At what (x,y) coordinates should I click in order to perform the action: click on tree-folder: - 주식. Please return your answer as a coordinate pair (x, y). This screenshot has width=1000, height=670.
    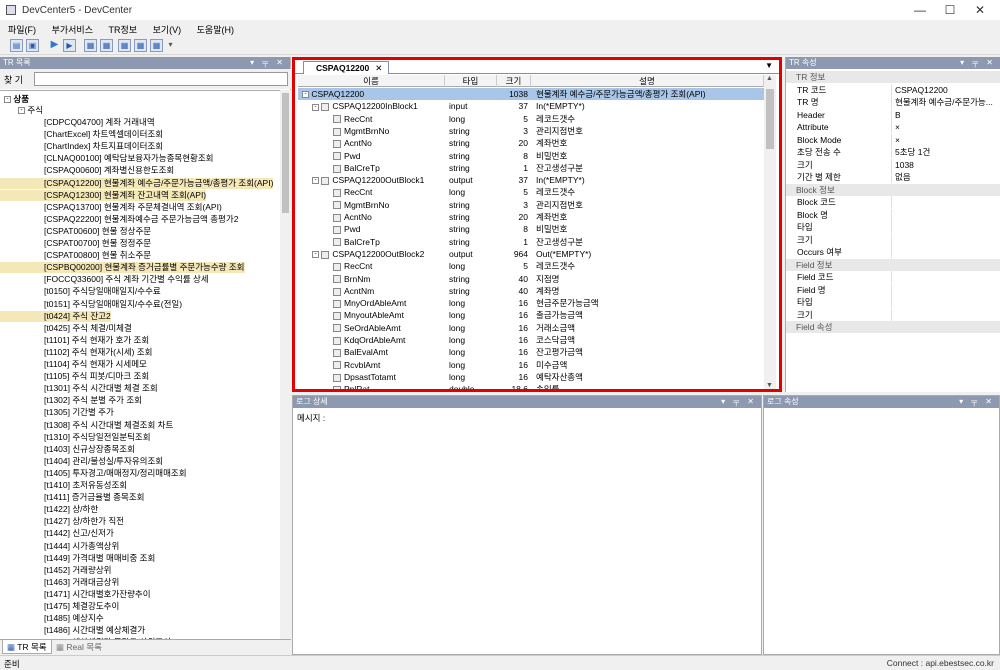
    Looking at the image, I should click on (21, 110).